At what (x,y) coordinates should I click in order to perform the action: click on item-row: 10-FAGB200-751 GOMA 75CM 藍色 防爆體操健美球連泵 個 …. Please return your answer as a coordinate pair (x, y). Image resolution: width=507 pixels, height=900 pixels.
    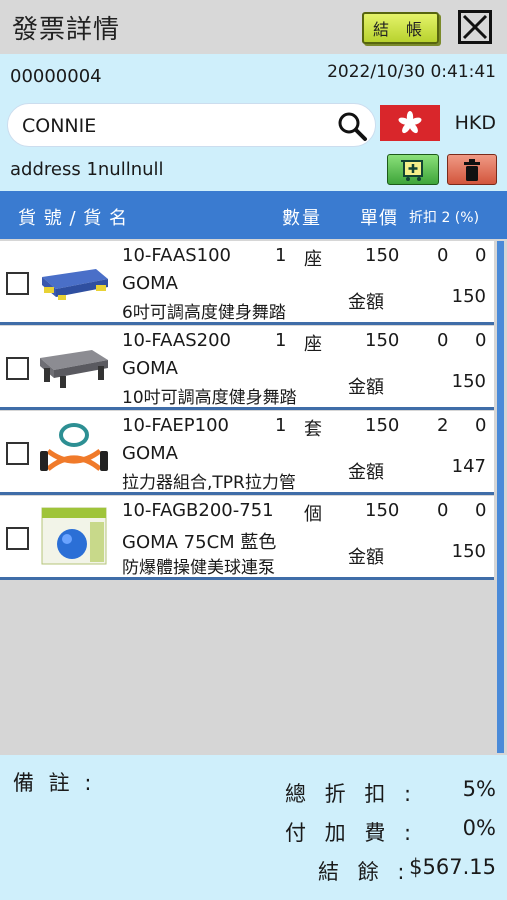
    Looking at the image, I should click on (247, 538).